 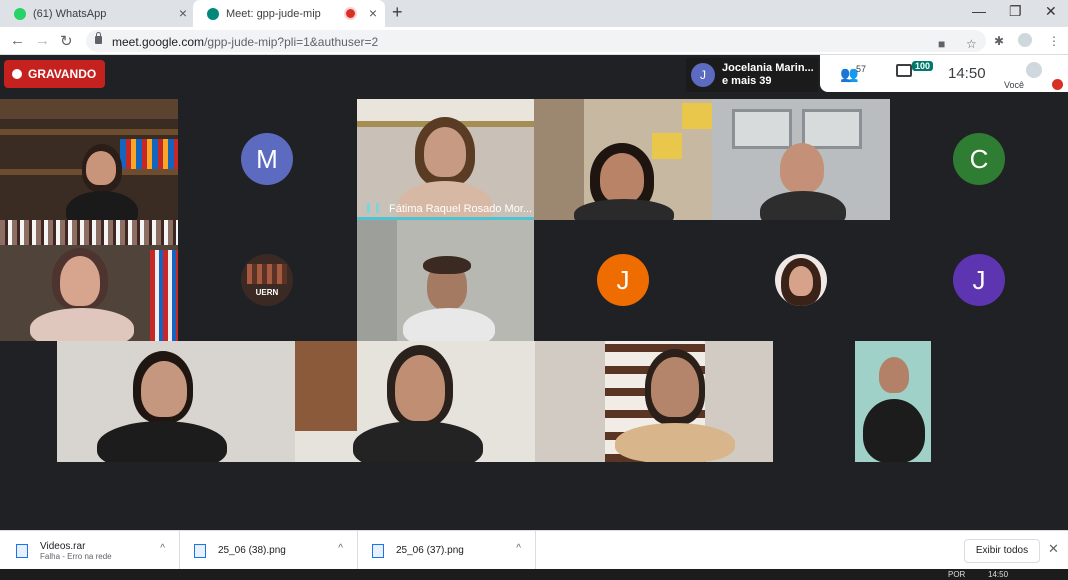 What do you see at coordinates (1051, 11) in the screenshot?
I see `close-window-button: ✕` at bounding box center [1051, 11].